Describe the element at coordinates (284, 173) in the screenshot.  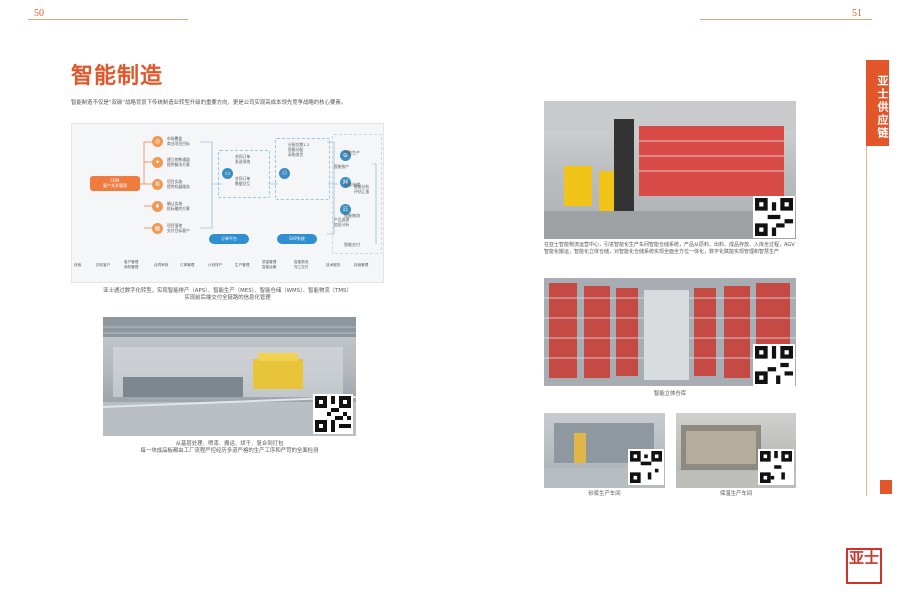
I see `people-icon: ⚇` at that location.